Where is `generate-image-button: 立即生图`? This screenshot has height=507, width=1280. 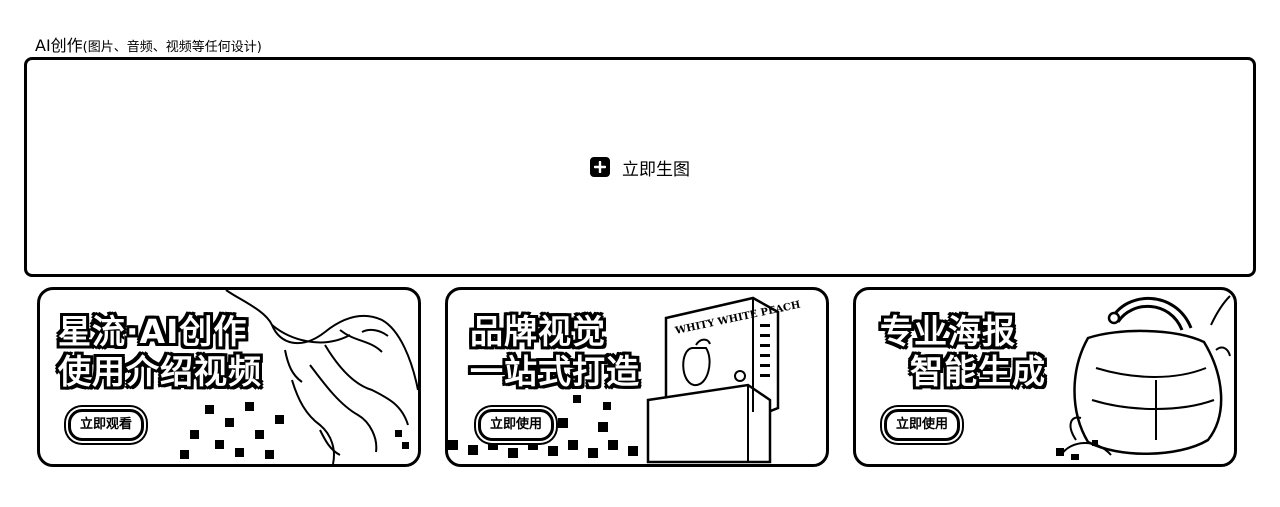 generate-image-button: 立即生图 is located at coordinates (640, 167).